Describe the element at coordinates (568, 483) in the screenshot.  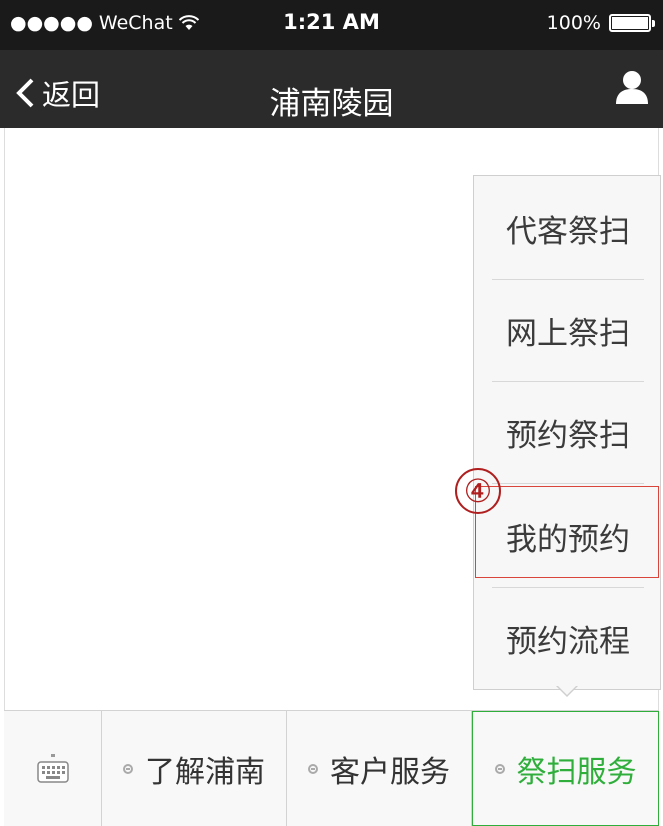
I see `menu-divider` at that location.